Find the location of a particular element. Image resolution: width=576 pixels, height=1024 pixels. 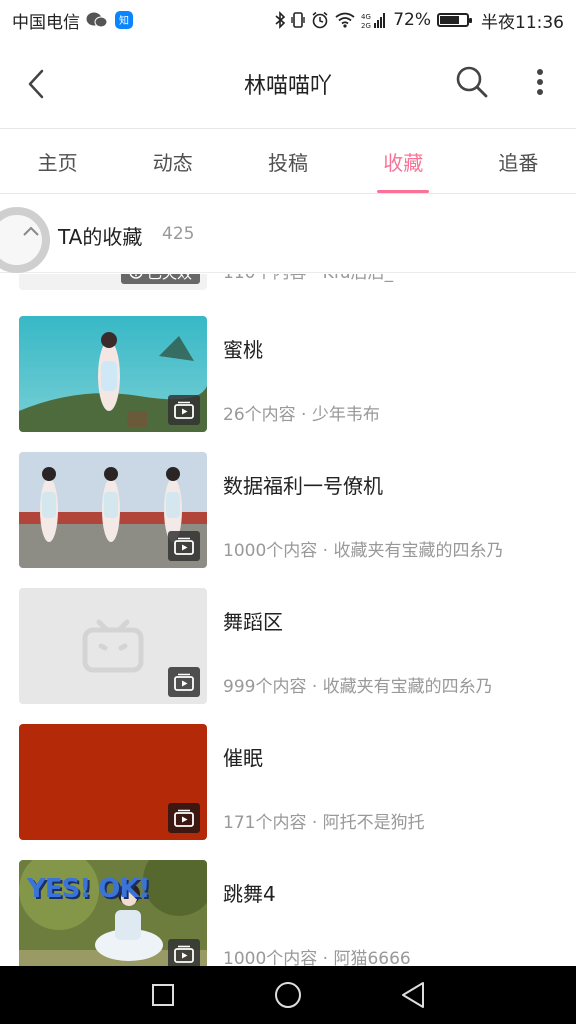

signal-icon: 4G 2G is located at coordinates (374, 20).